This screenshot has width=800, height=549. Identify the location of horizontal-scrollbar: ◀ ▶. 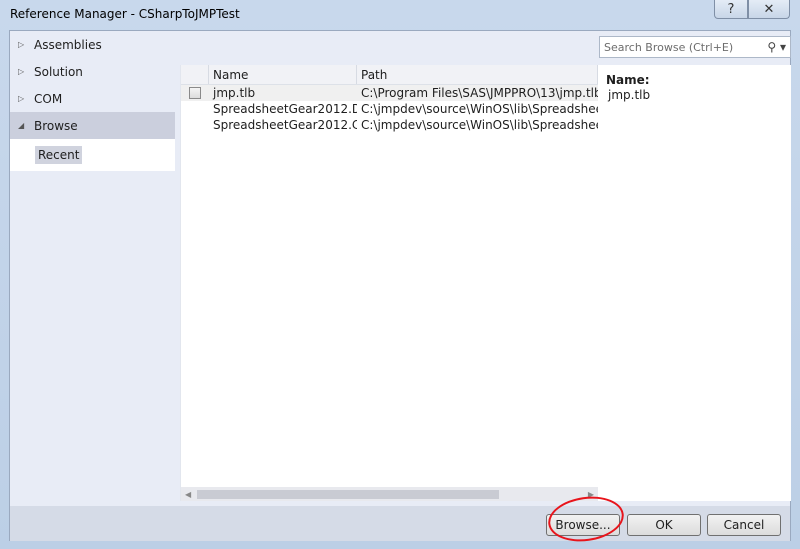
(389, 494).